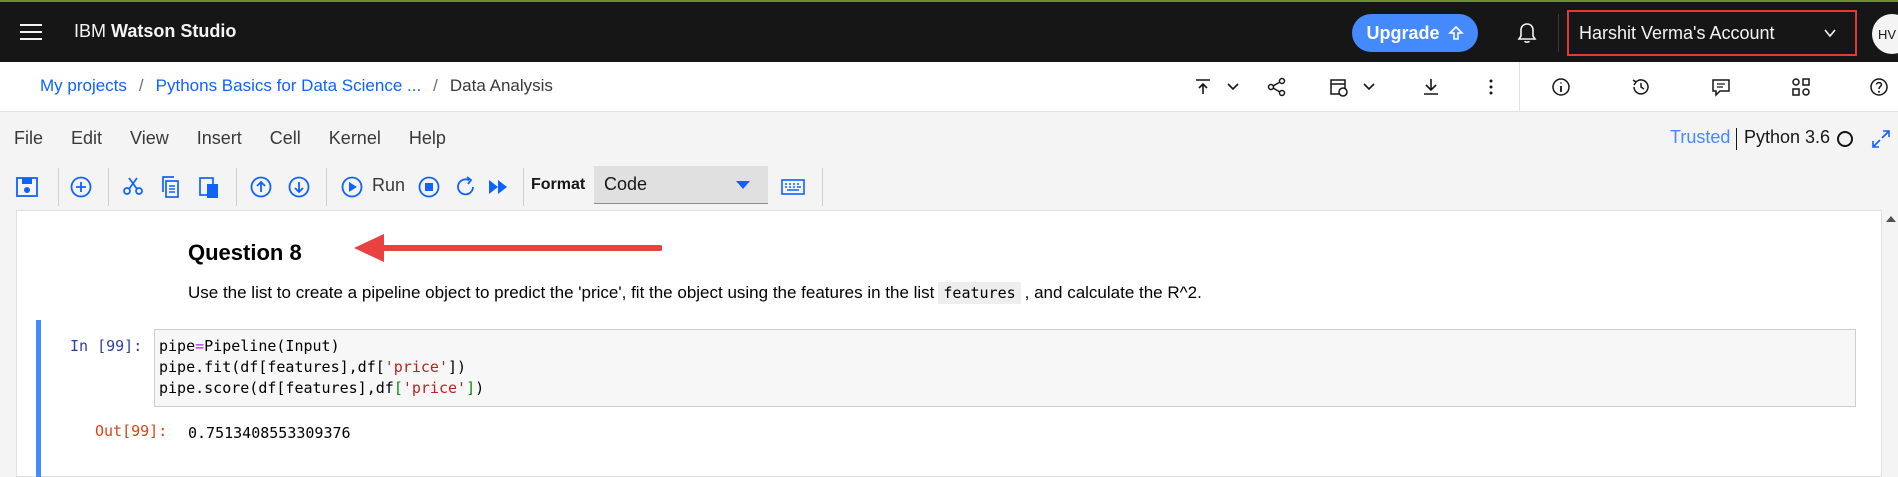 This screenshot has width=1898, height=477. Describe the element at coordinates (1787, 137) in the screenshot. I see `kernel-name: Python 3.6` at that location.